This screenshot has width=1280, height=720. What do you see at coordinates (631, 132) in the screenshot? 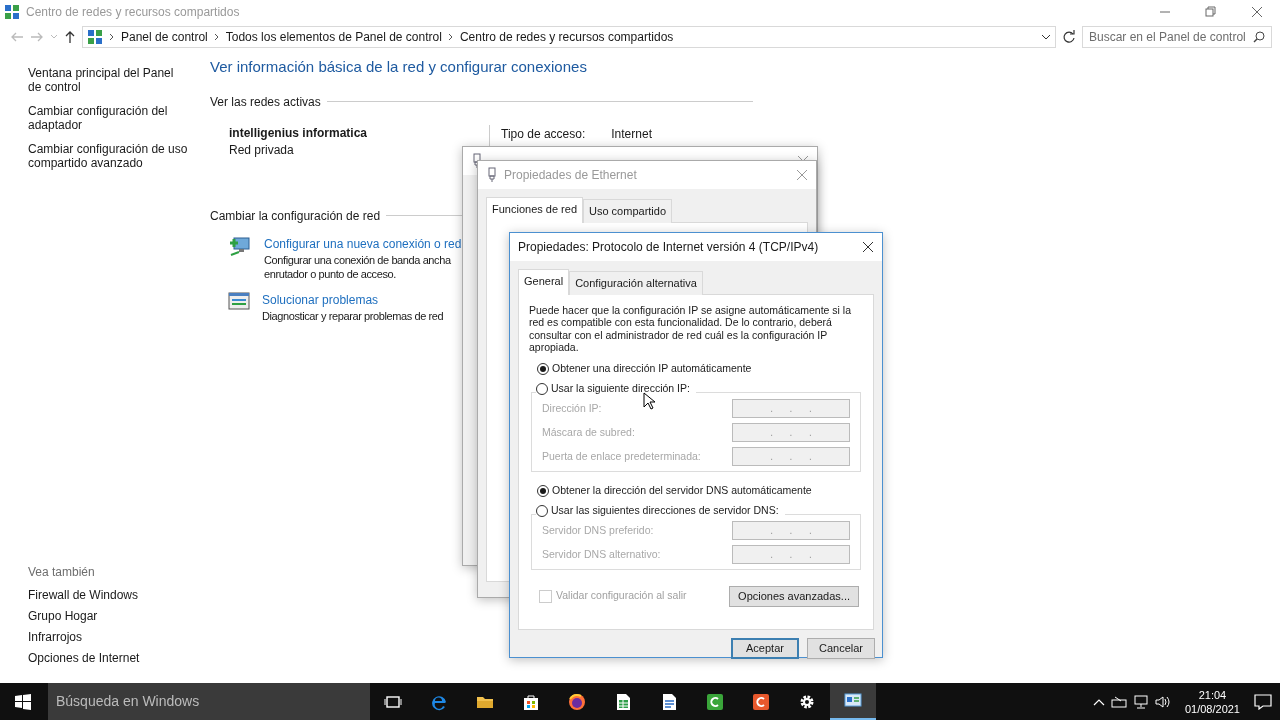
I see `field-value: Internet` at bounding box center [631, 132].